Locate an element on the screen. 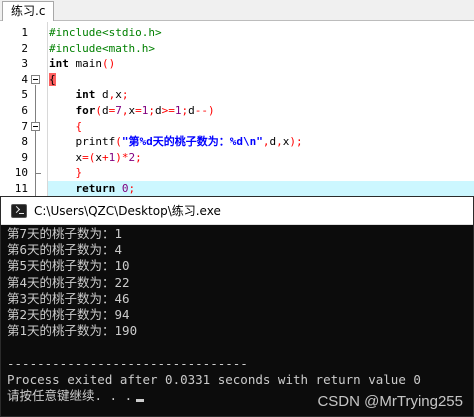 The image size is (474, 417). console-title-bar: C:\Users\QZC\Desktop\练习.exe is located at coordinates (237, 211).